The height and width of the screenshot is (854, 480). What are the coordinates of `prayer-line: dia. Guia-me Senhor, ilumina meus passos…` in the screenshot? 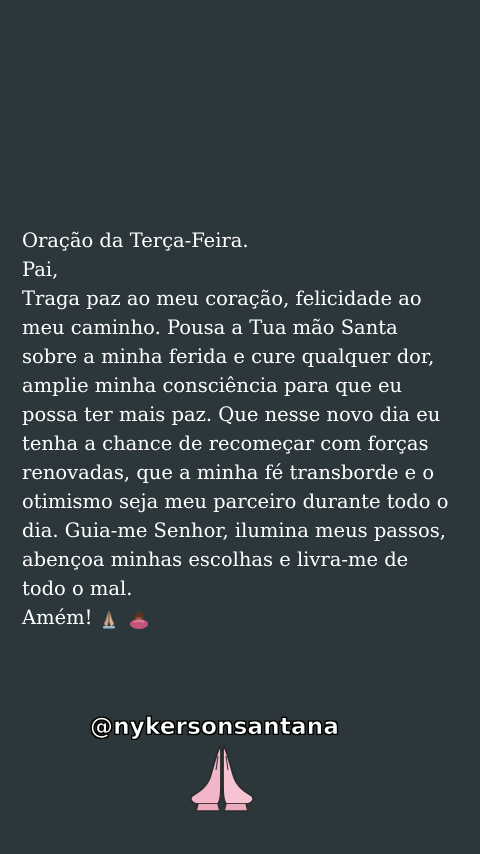 It's located at (234, 530).